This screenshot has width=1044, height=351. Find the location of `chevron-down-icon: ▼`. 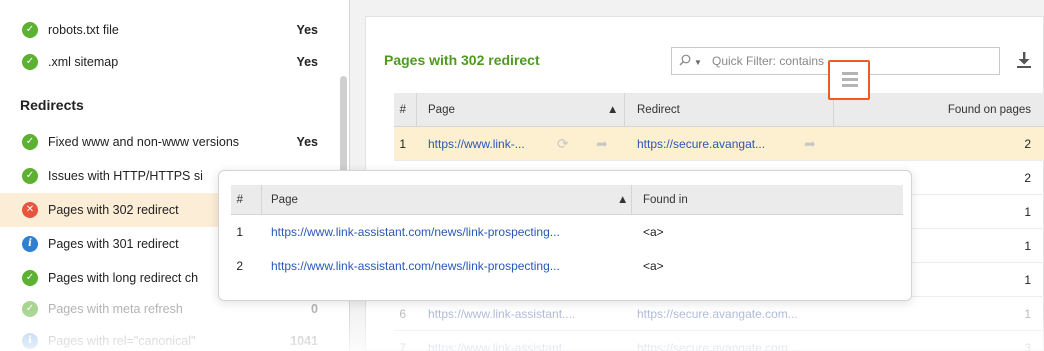

chevron-down-icon: ▼ is located at coordinates (698, 62).